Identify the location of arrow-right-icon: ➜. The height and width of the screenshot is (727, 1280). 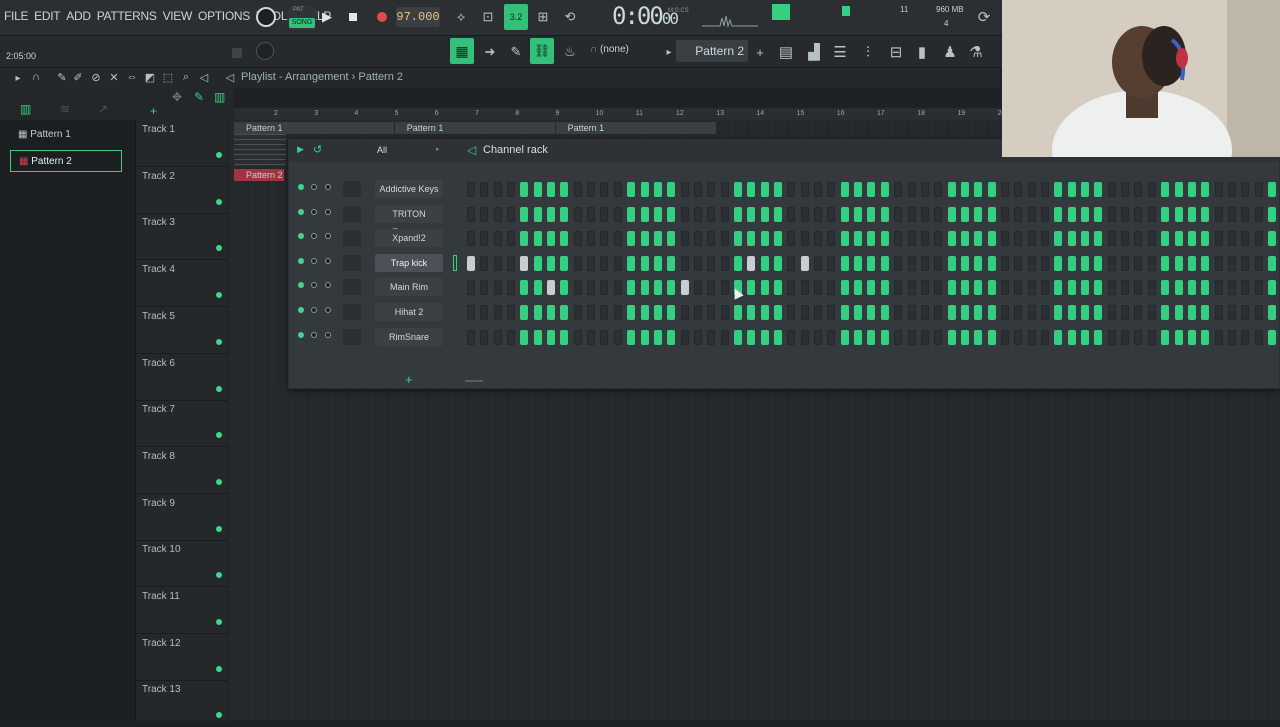
(490, 52).